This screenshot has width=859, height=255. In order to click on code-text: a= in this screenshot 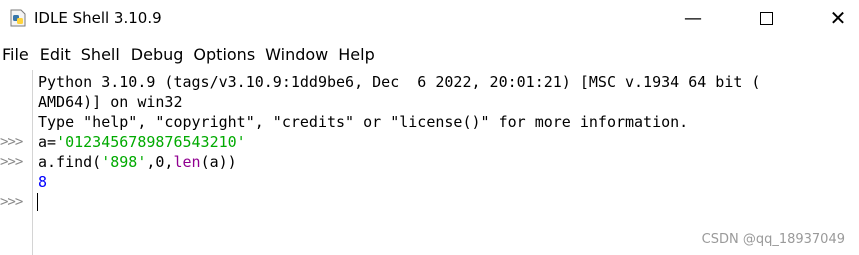, I will do `click(47, 142)`.